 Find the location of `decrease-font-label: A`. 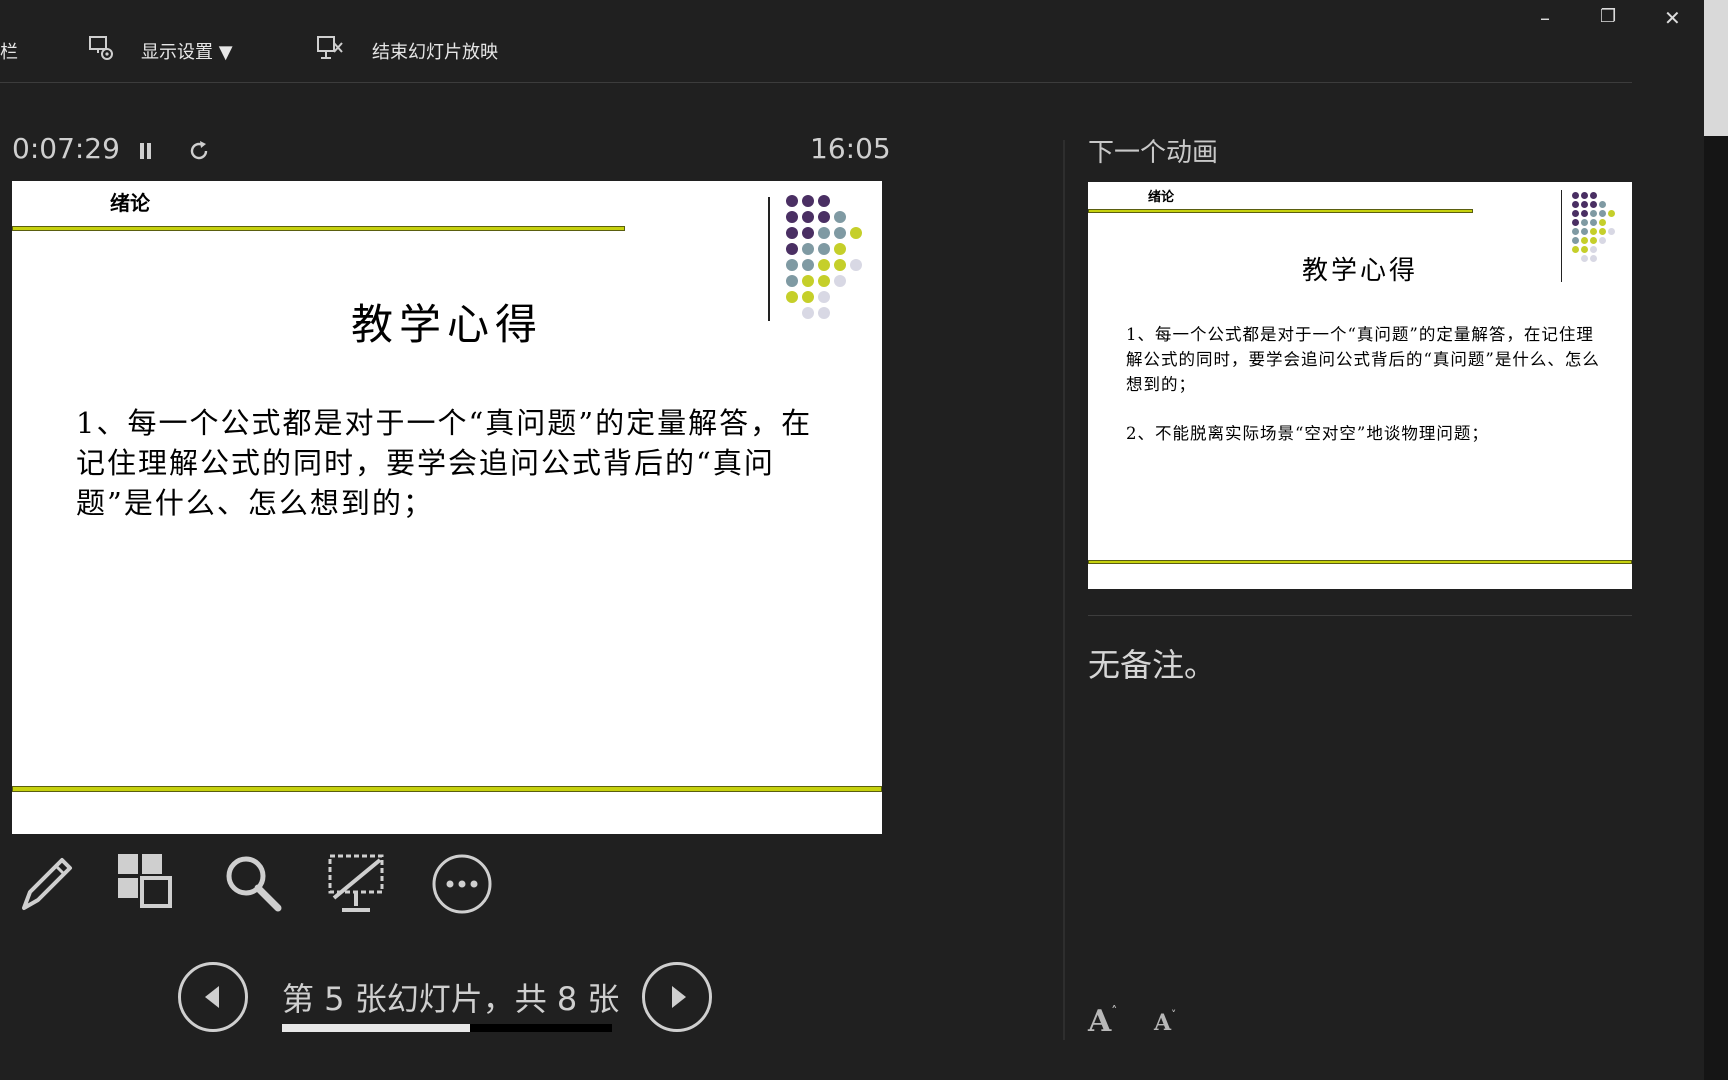

decrease-font-label: A is located at coordinates (1163, 1023).